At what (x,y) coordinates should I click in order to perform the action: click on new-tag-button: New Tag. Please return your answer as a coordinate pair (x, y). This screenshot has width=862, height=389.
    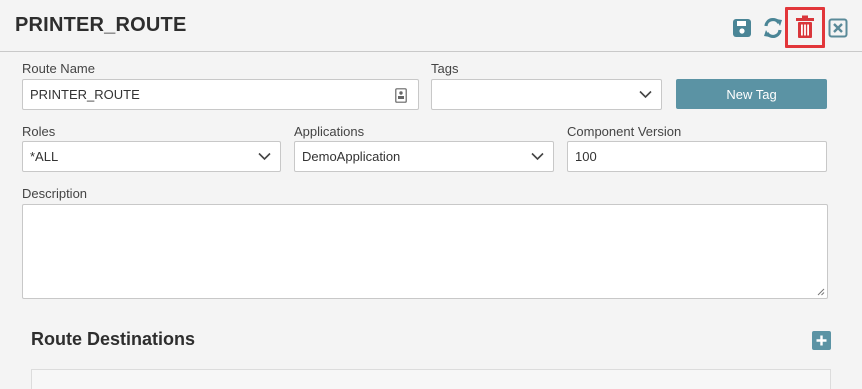
    Looking at the image, I should click on (751, 94).